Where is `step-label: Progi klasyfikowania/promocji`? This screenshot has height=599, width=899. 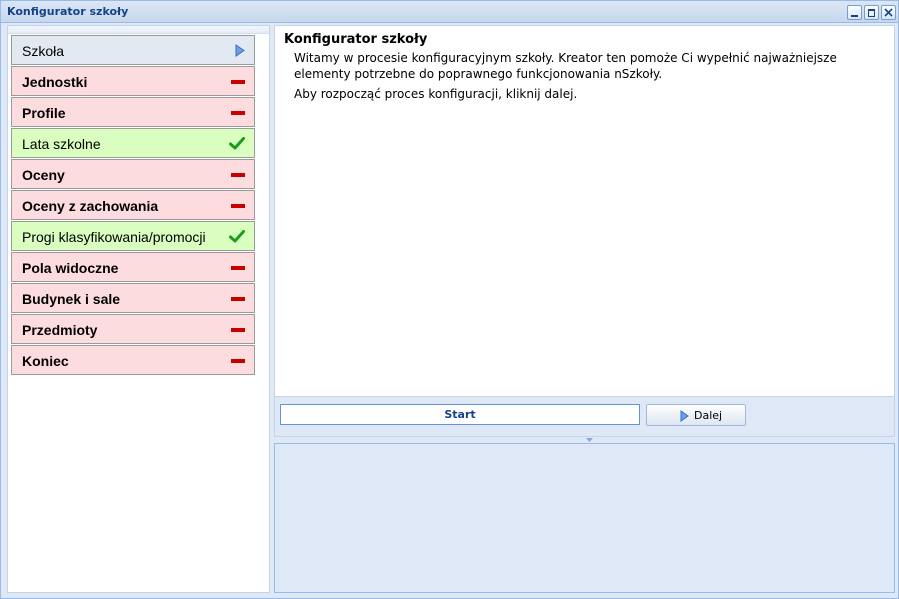 step-label: Progi klasyfikowania/promocji is located at coordinates (114, 237).